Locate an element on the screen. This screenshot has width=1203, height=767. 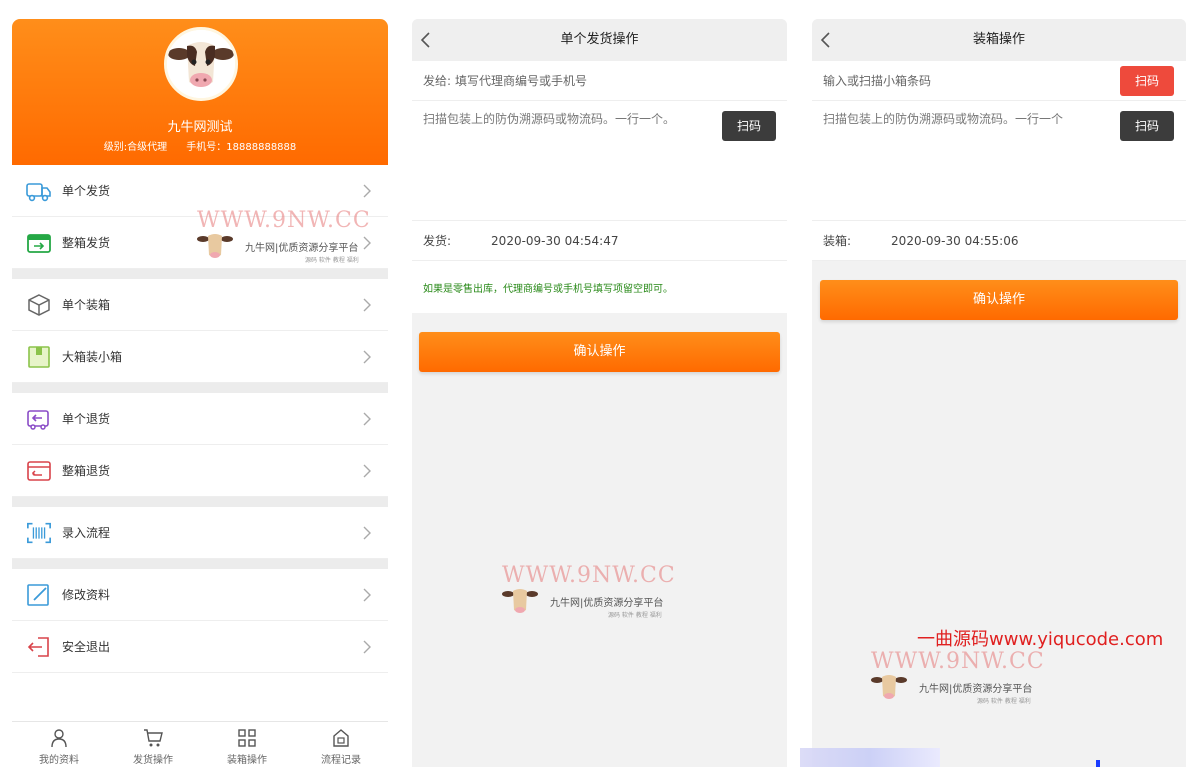
menu-item: 修改资料 is located at coordinates (200, 595).